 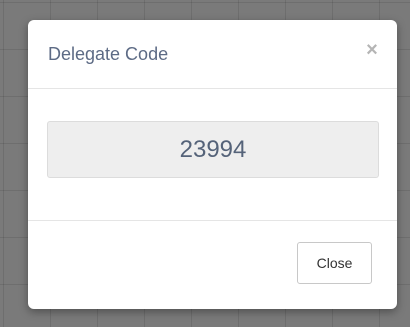 What do you see at coordinates (334, 263) in the screenshot?
I see `close-button: Close` at bounding box center [334, 263].